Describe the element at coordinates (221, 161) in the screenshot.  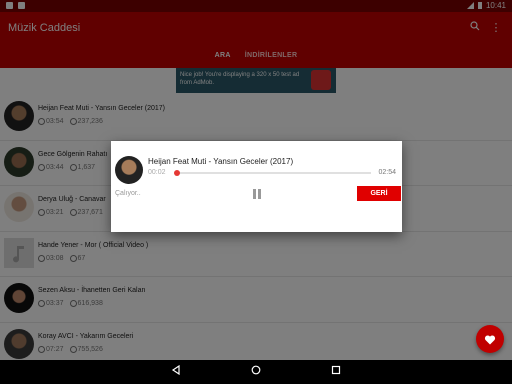
I see `player-title: Heijan Feat Muti - Yansın Geceler (2017)` at that location.